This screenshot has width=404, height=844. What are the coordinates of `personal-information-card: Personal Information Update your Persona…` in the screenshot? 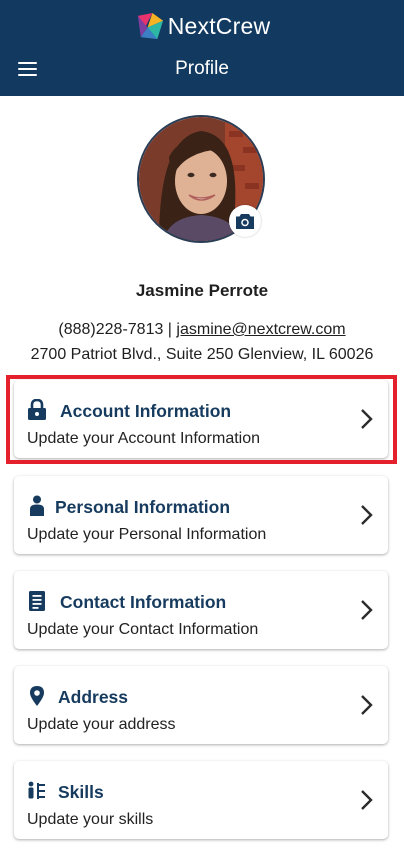 It's located at (201, 515).